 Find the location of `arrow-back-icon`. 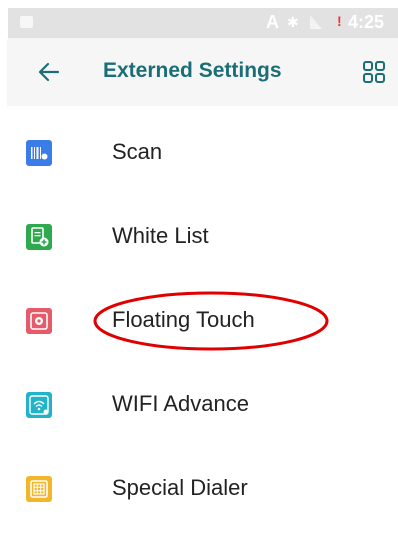

arrow-back-icon is located at coordinates (49, 72).